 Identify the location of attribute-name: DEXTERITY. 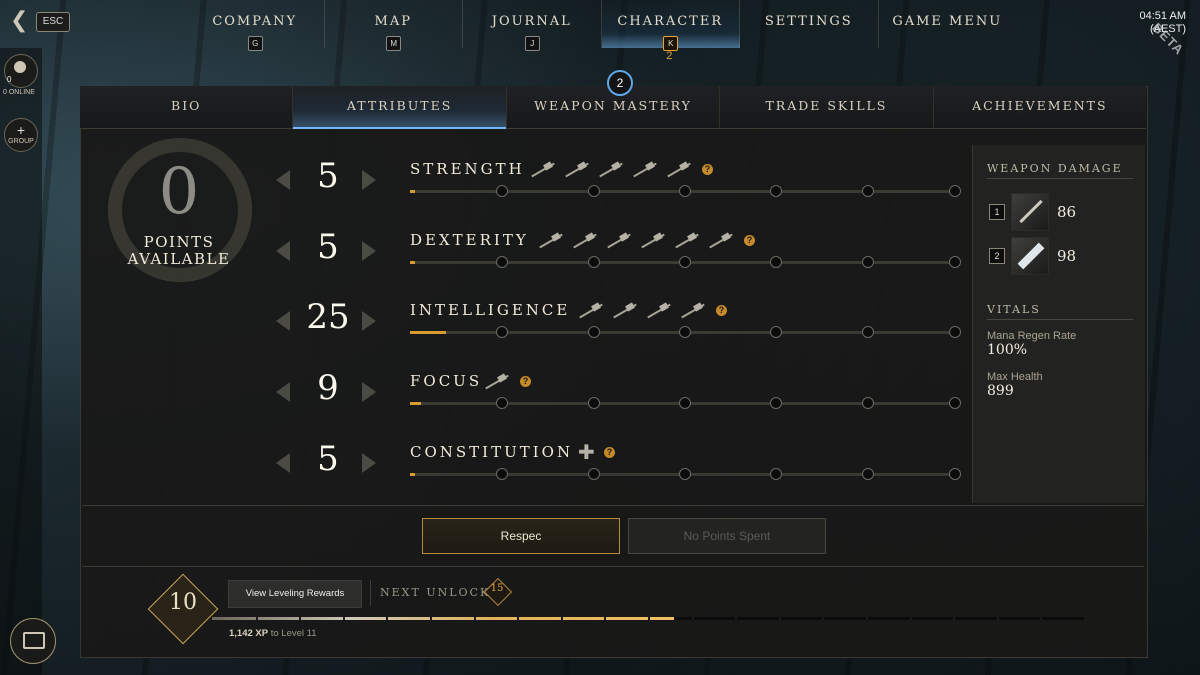
(469, 239).